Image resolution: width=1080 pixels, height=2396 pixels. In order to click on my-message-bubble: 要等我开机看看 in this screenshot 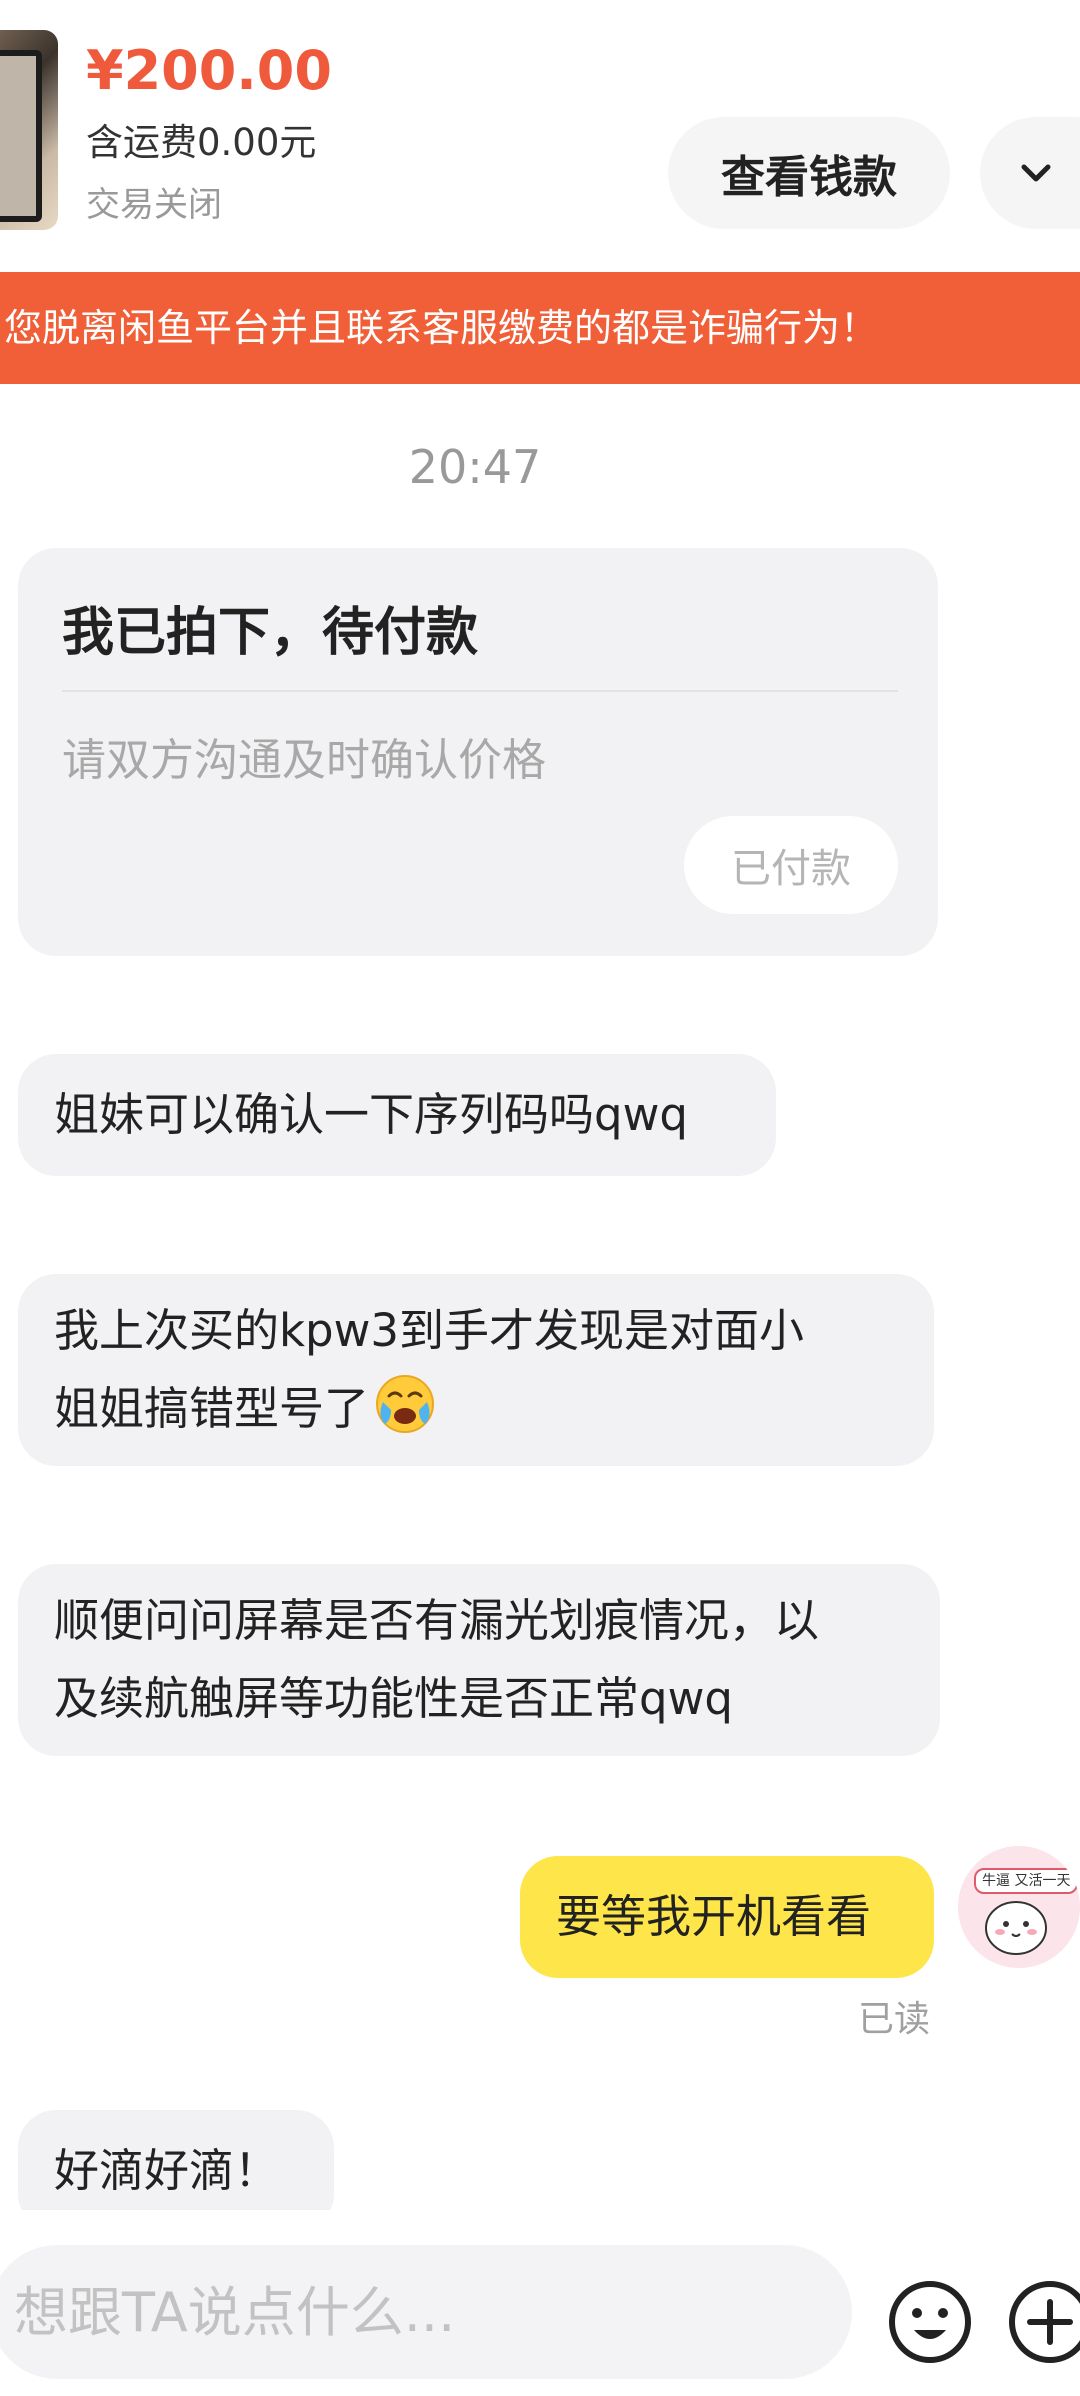, I will do `click(727, 1917)`.